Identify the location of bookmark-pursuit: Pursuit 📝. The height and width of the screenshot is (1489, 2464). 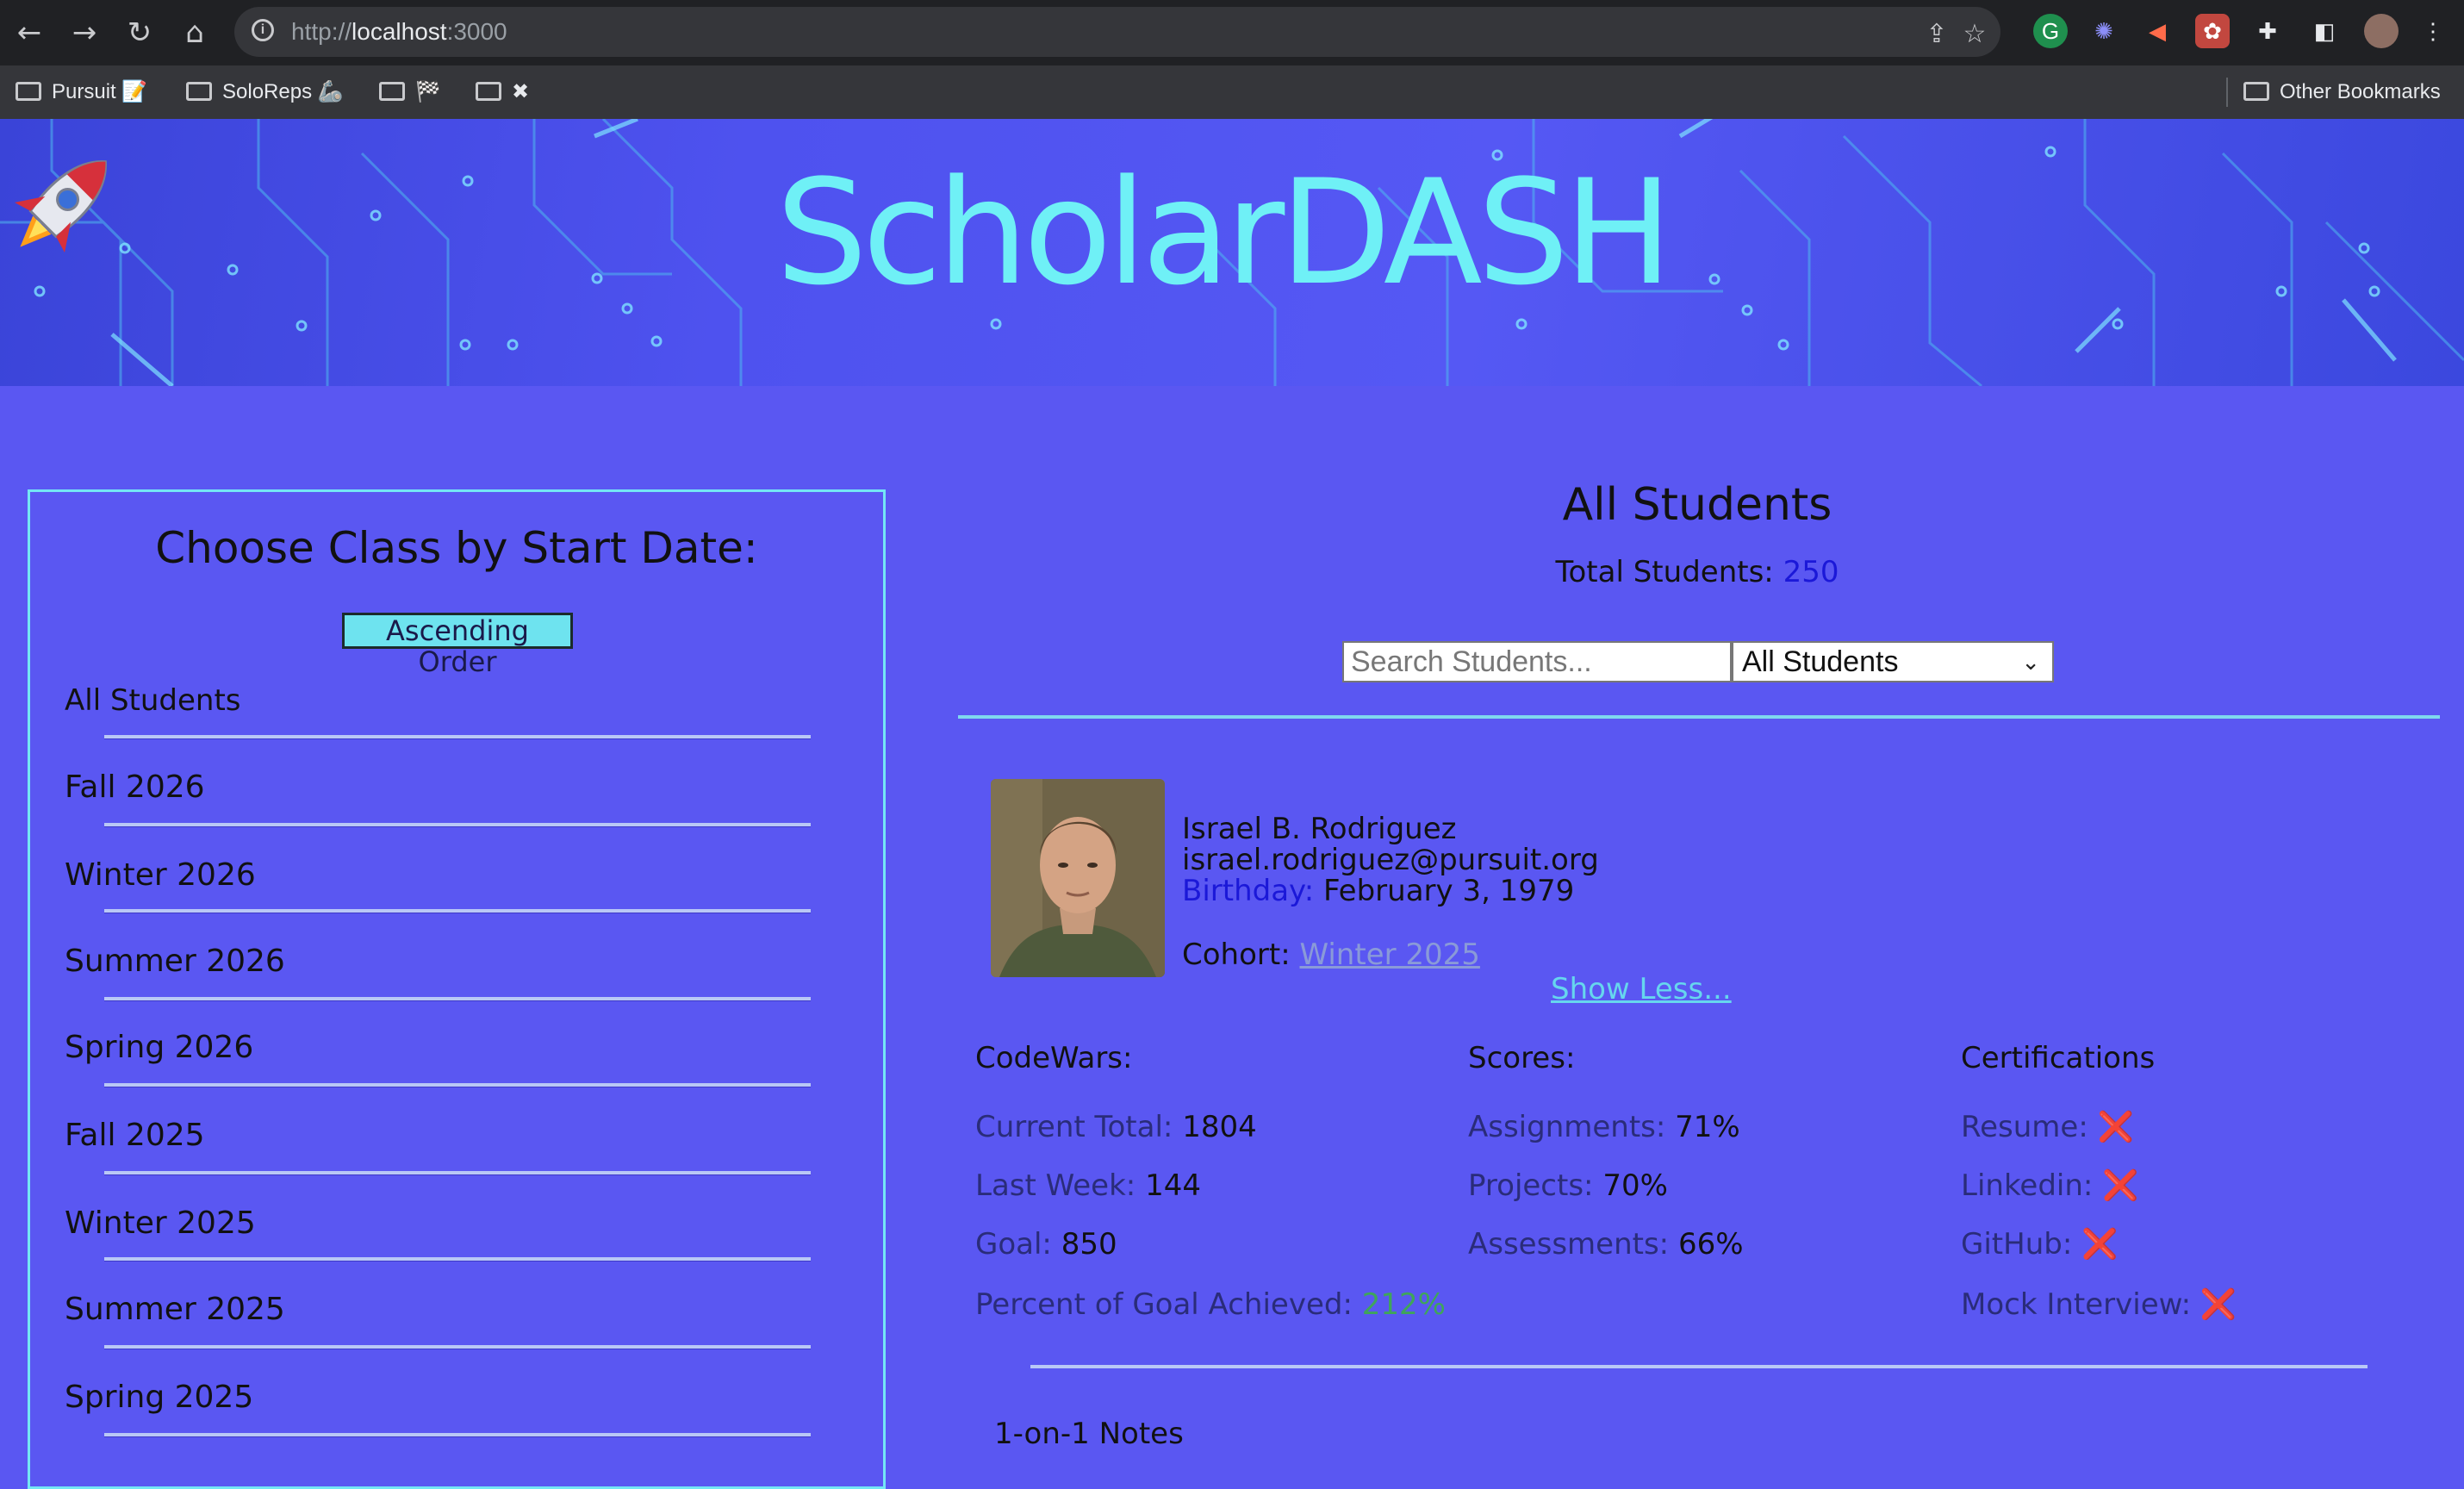
(82, 92).